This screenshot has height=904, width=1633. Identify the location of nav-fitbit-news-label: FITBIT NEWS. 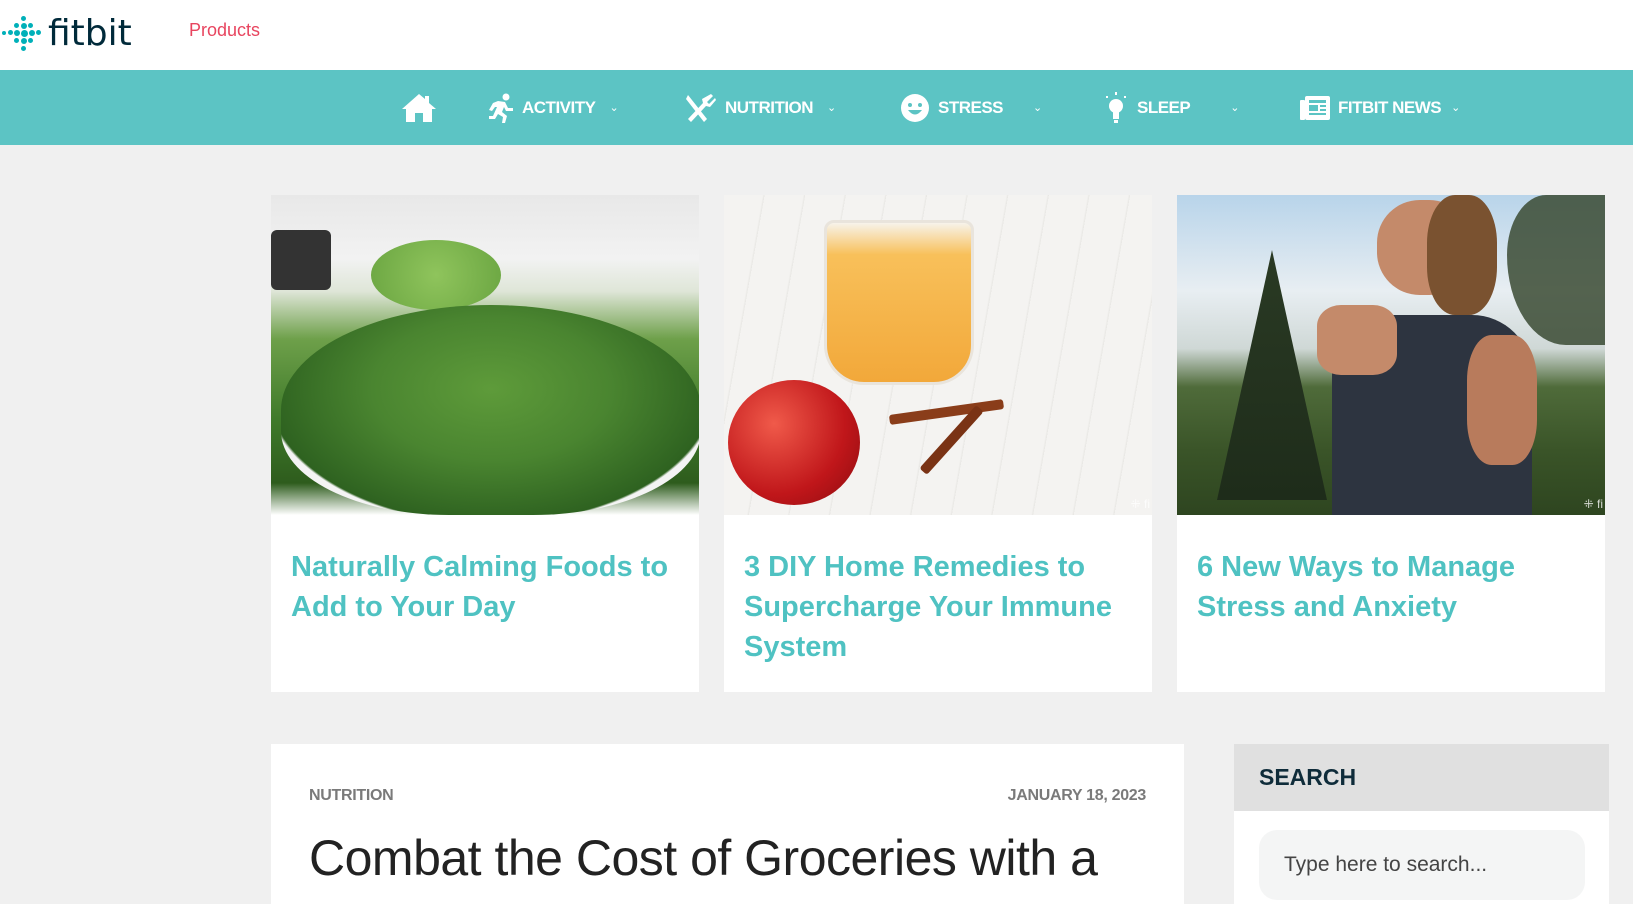
(1390, 107).